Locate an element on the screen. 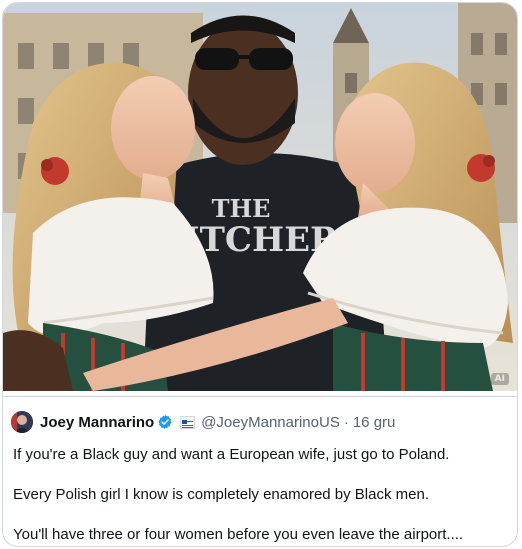 This screenshot has width=522, height=549. quoted-post-header: Joey Mannarino @JoeyMannarinoUS · 16 gru is located at coordinates (257, 422).